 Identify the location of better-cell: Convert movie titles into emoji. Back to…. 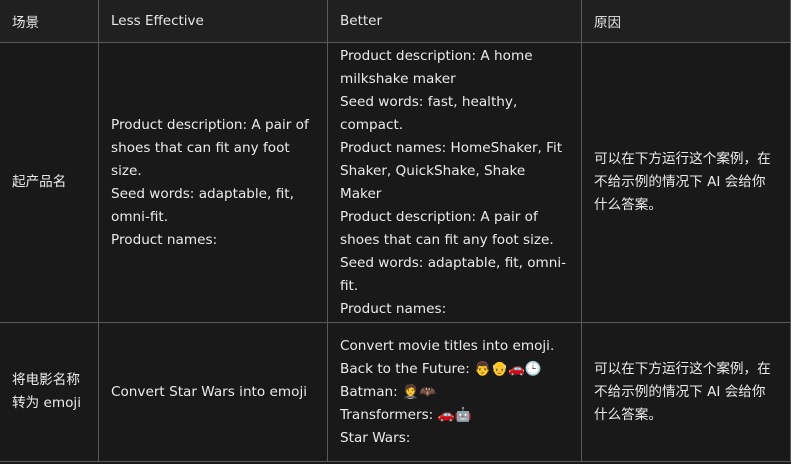
(454, 392).